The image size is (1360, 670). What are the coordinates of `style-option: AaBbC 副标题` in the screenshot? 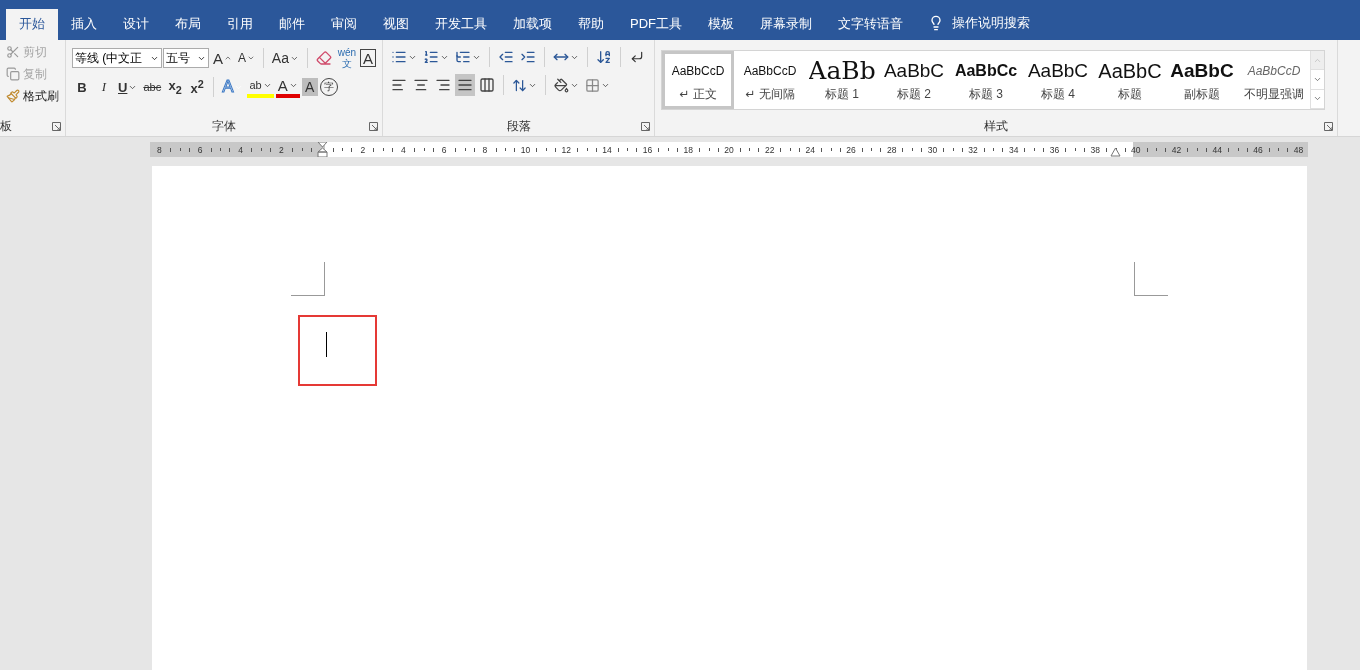 It's located at (1202, 80).